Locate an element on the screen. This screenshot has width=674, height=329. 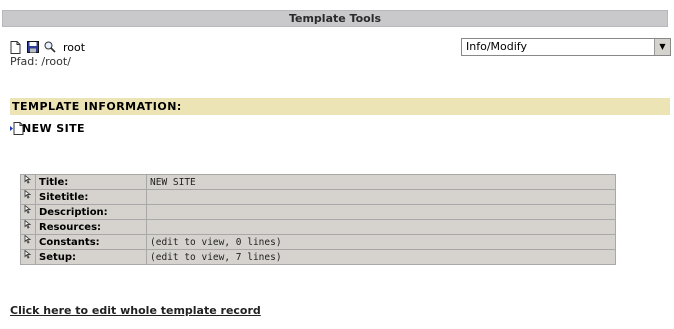
table-row: Title: NEW SITE is located at coordinates (318, 182).